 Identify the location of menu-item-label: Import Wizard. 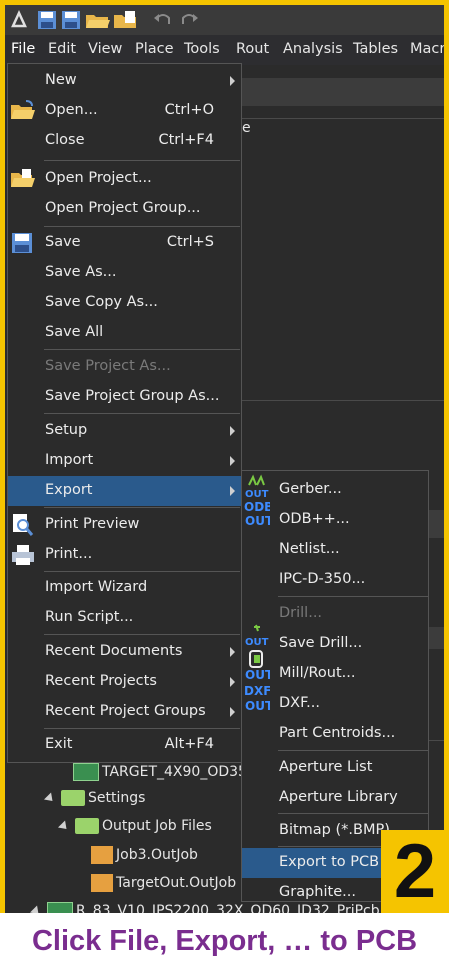
(96, 587).